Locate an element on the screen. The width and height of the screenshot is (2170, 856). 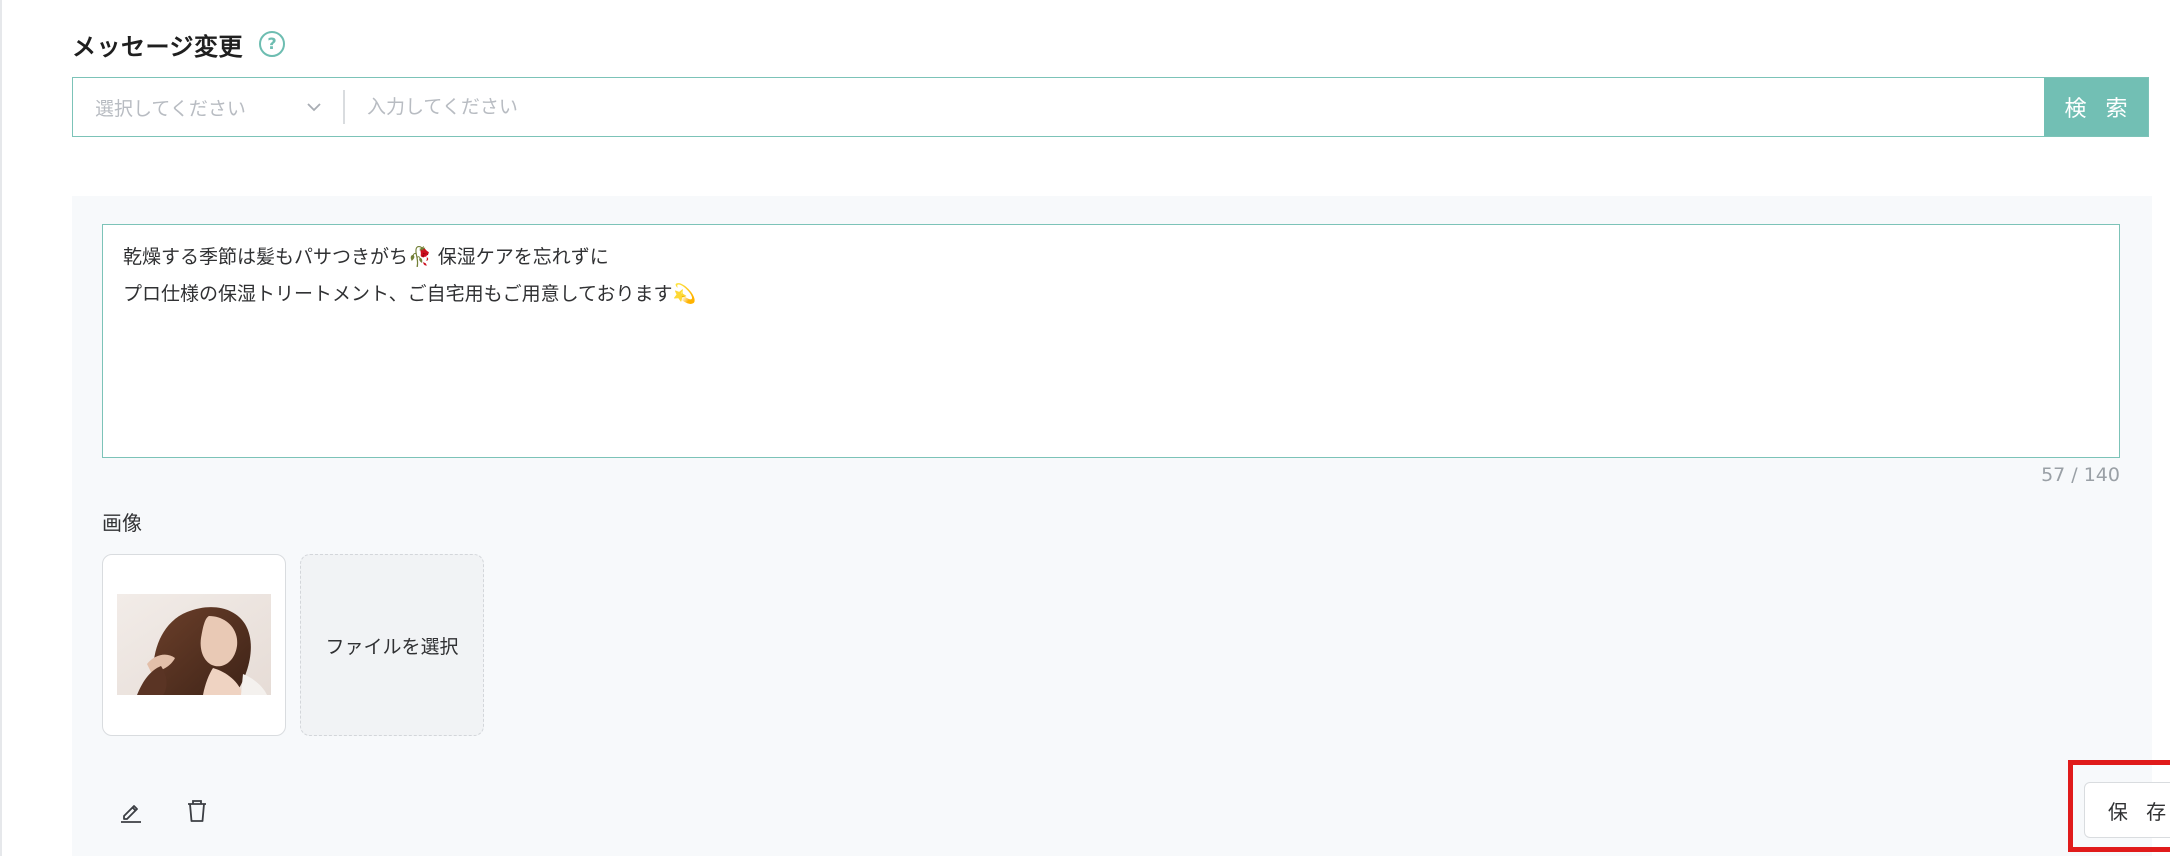
left-border is located at coordinates (1, 428).